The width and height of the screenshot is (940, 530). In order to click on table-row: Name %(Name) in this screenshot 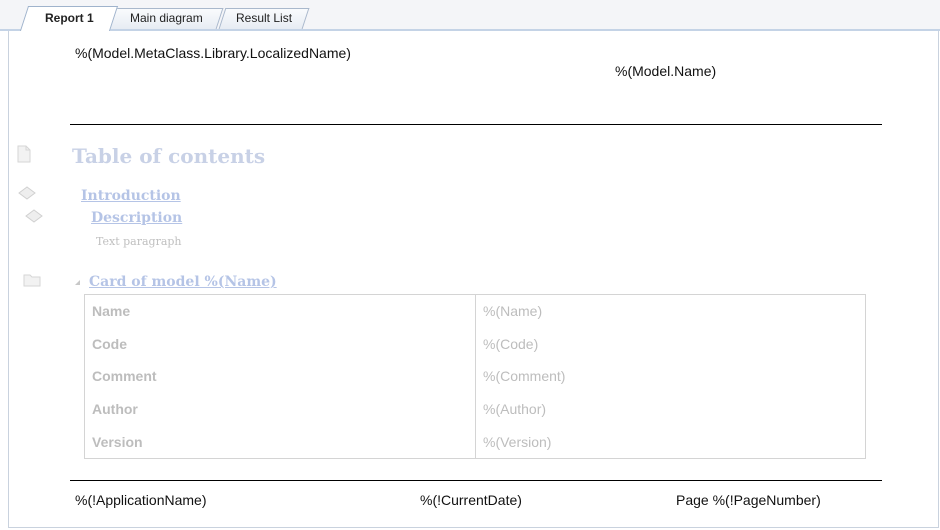, I will do `click(475, 311)`.